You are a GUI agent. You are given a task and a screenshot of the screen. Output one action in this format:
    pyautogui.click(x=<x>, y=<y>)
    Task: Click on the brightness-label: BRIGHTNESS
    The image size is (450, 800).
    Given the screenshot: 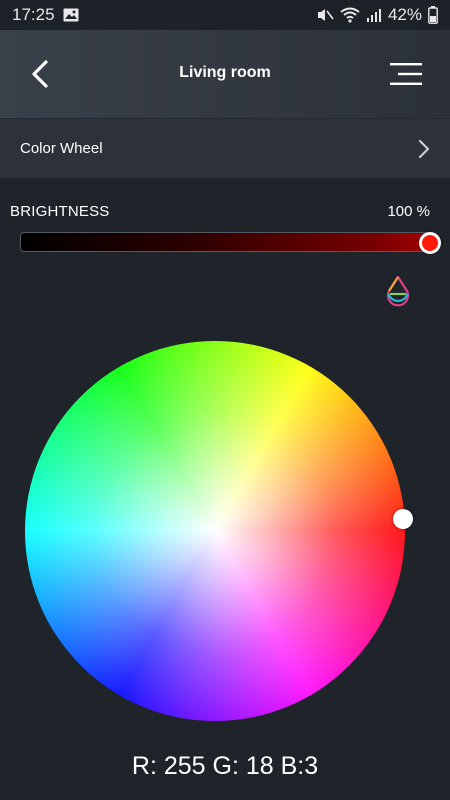 What is the action you would take?
    pyautogui.click(x=60, y=211)
    